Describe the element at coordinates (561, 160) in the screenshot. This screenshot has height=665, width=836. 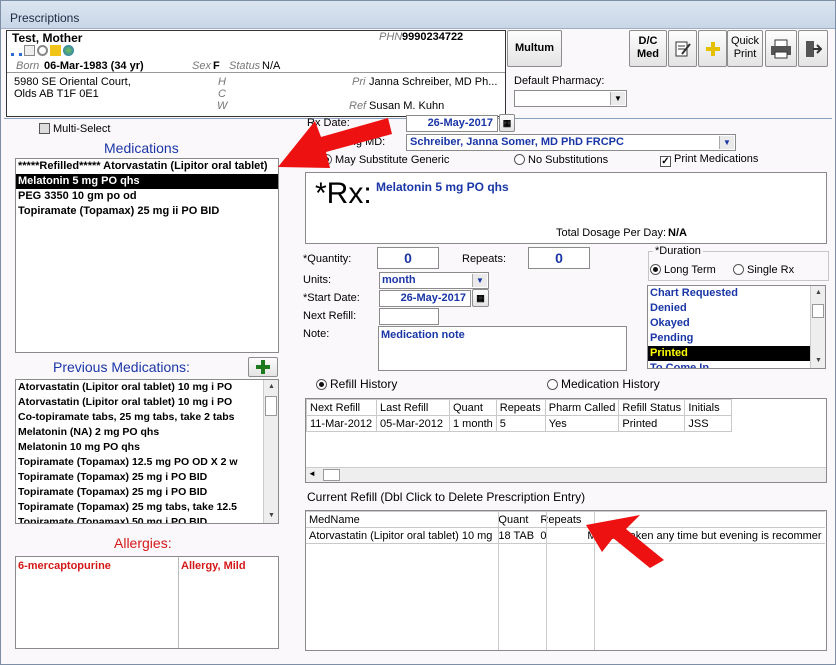
I see `no-substitutions-radio: No Substitutions` at that location.